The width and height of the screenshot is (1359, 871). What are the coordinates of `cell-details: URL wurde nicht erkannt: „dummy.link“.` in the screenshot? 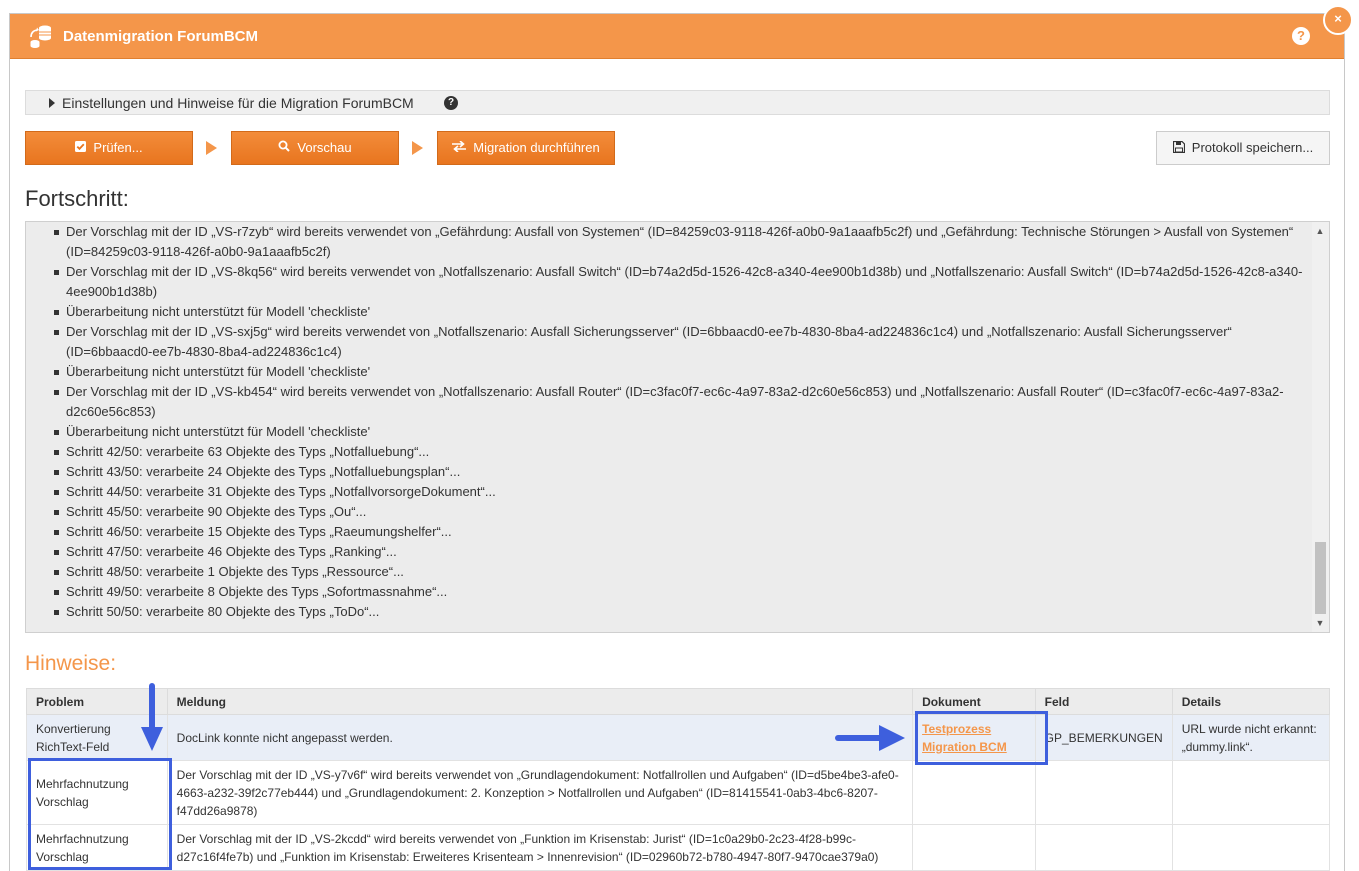 It's located at (1251, 737).